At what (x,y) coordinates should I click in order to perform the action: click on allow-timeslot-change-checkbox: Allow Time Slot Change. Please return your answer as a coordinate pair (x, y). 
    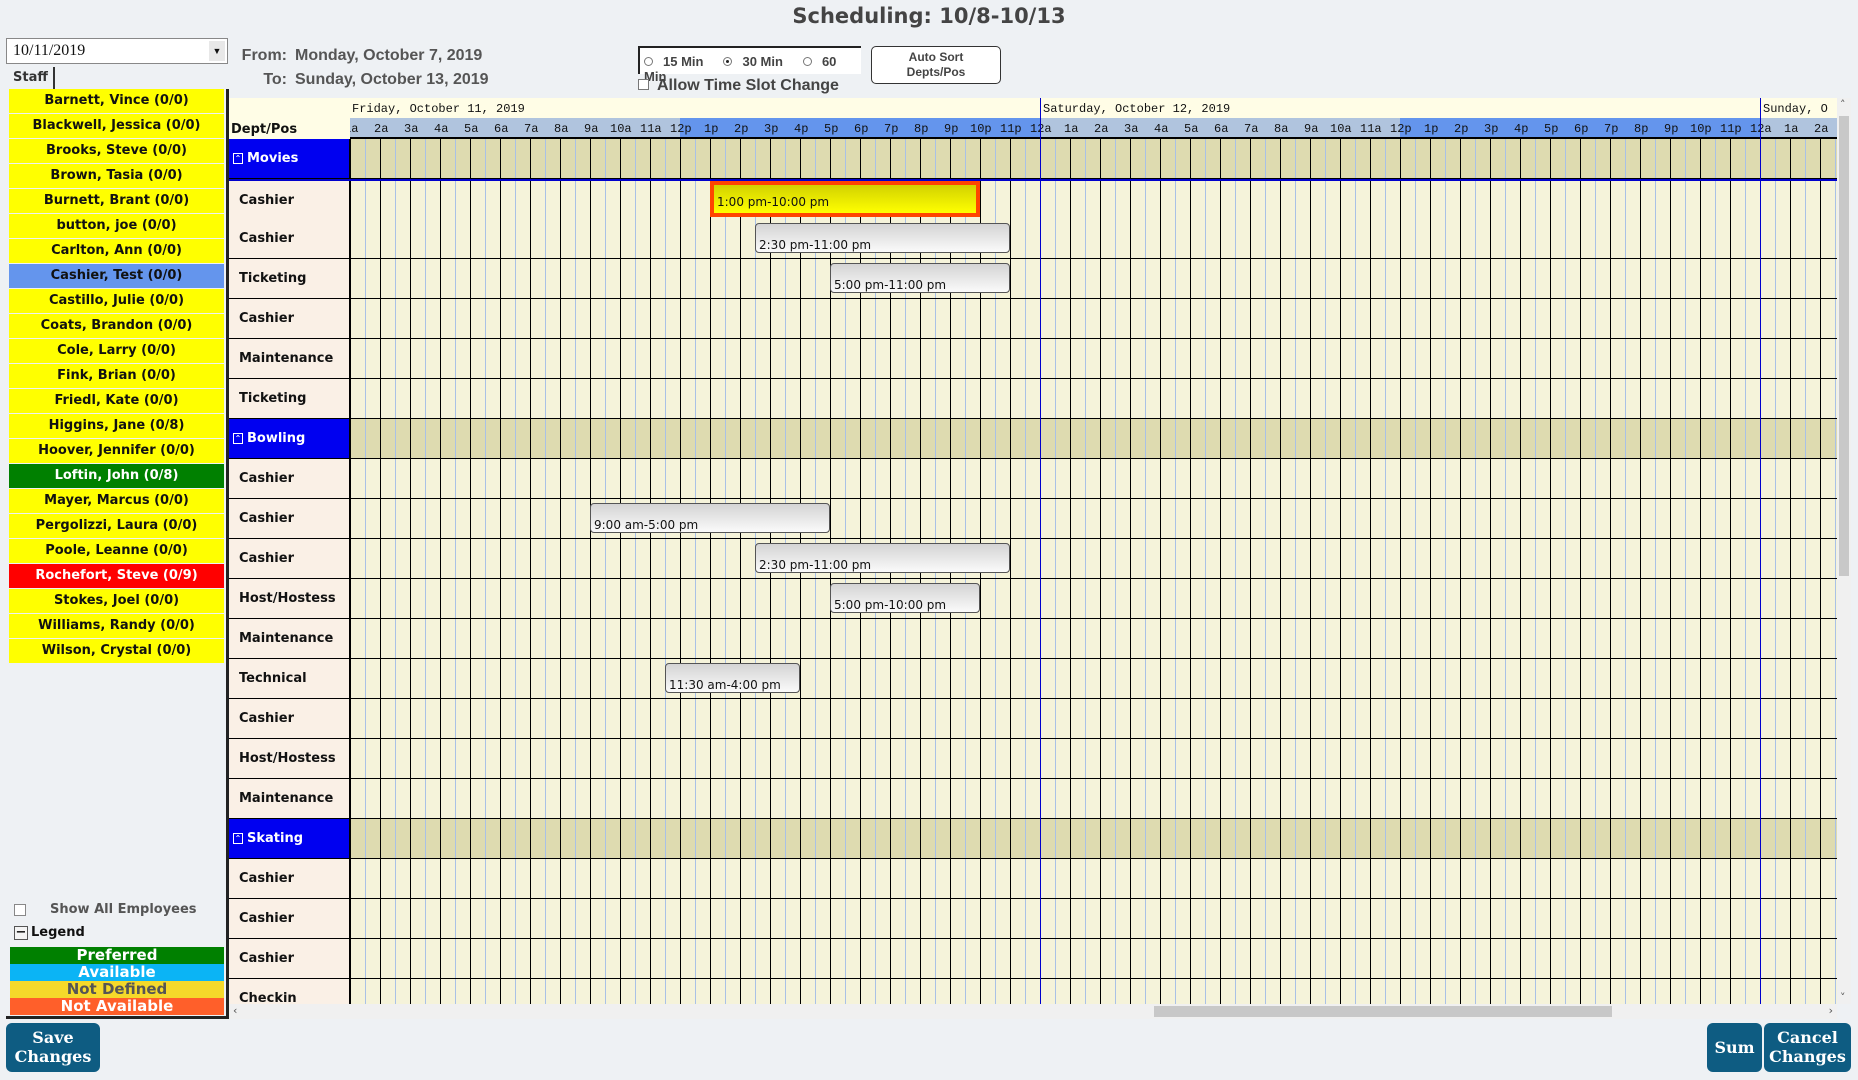
    Looking at the image, I should click on (738, 86).